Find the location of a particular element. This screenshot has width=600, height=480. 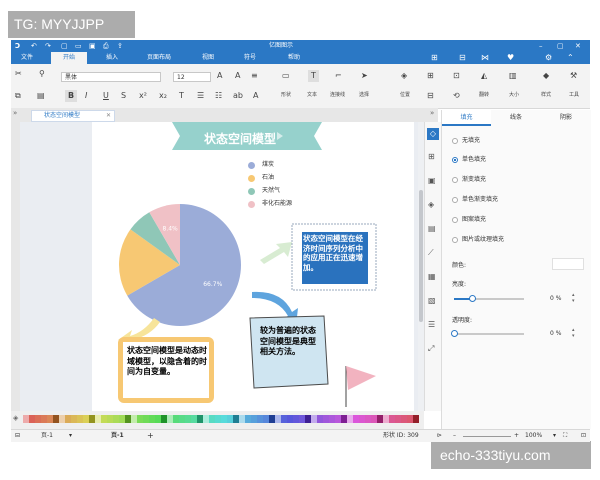

save-icon: ▣ is located at coordinates (92, 46).